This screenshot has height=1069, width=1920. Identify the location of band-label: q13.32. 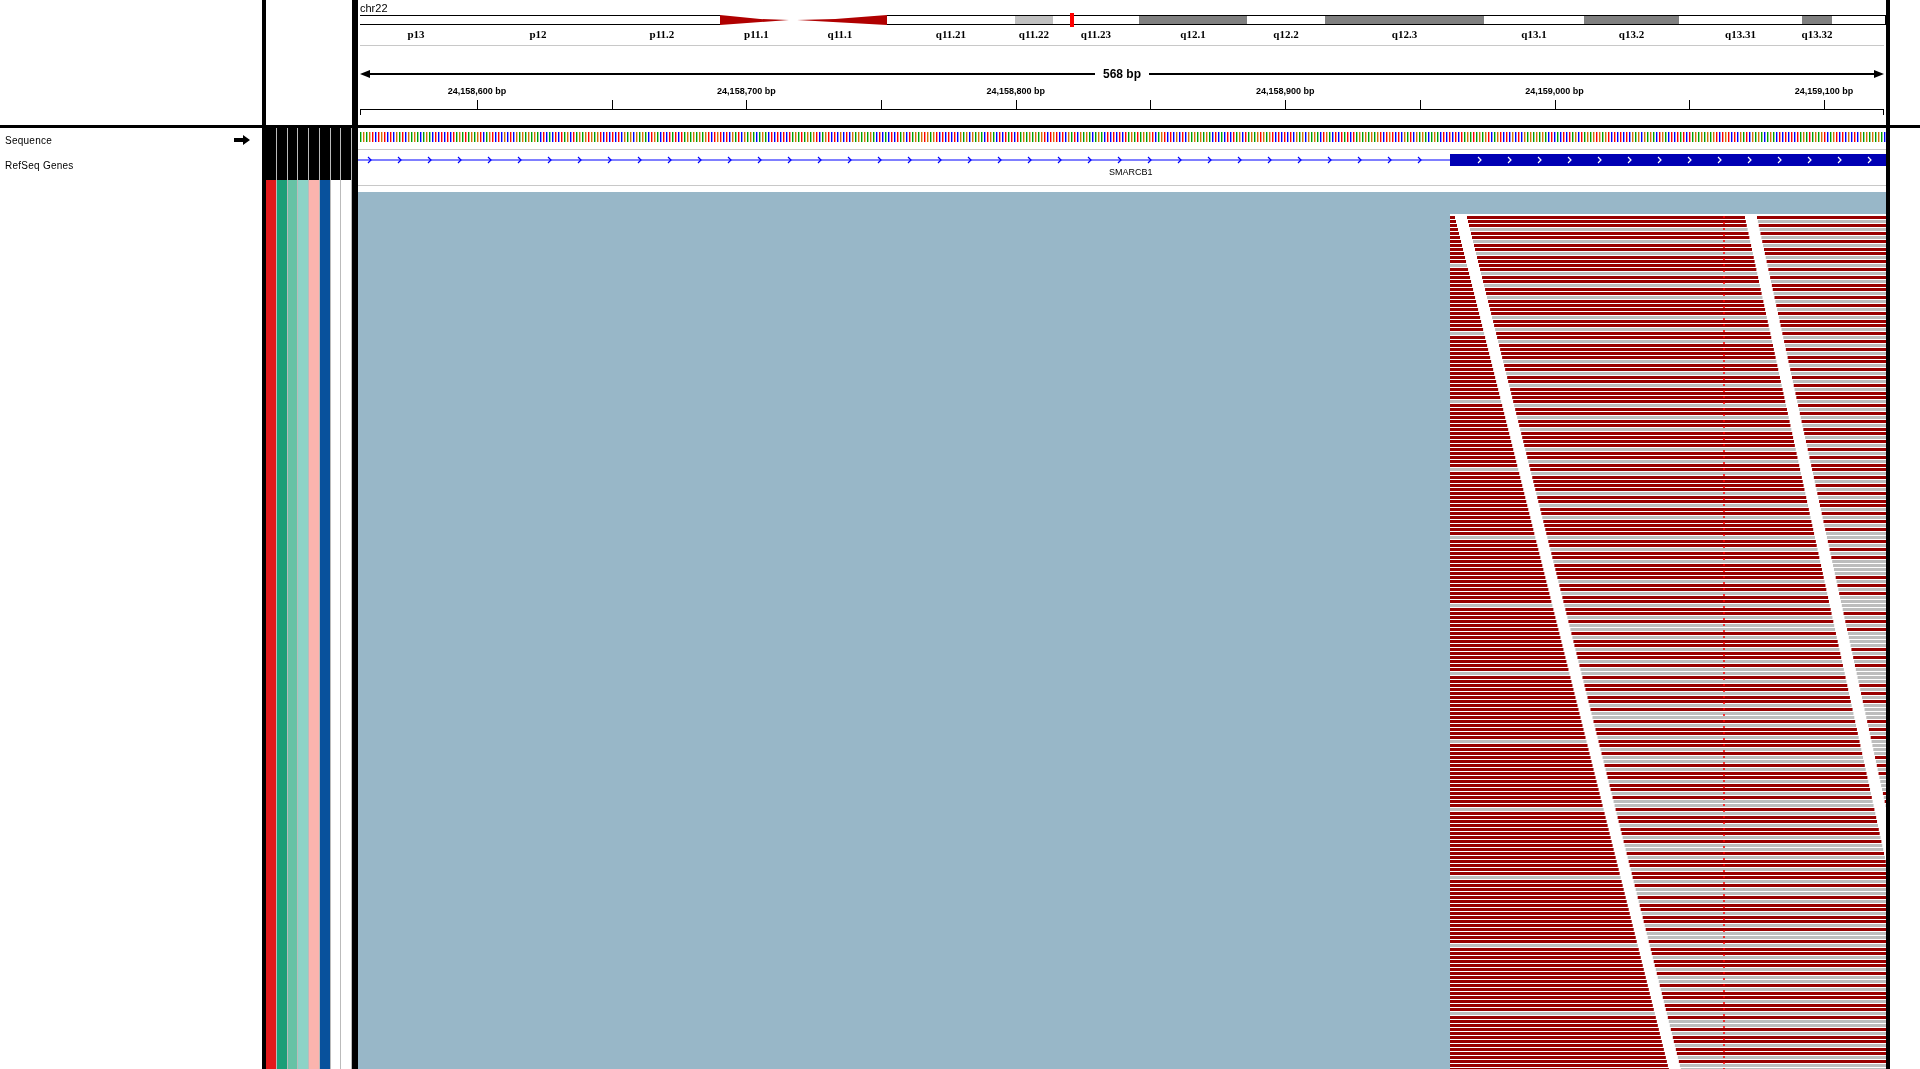
(1817, 34).